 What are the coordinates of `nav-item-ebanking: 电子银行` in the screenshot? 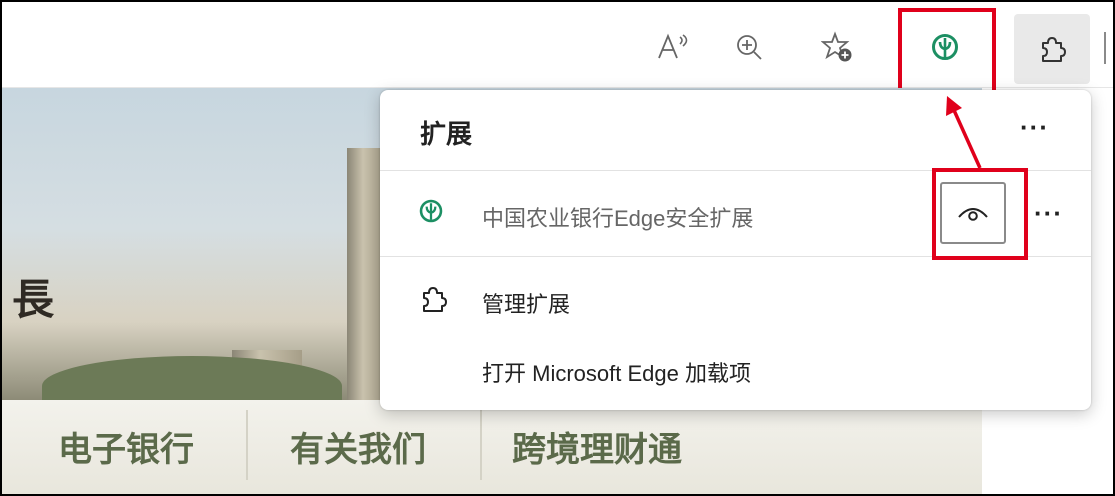 It's located at (126, 450).